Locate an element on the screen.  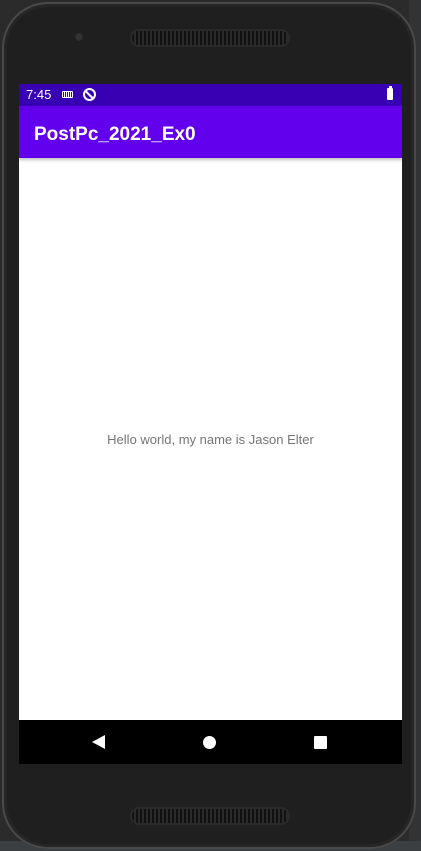
front-camera is located at coordinates (79, 37).